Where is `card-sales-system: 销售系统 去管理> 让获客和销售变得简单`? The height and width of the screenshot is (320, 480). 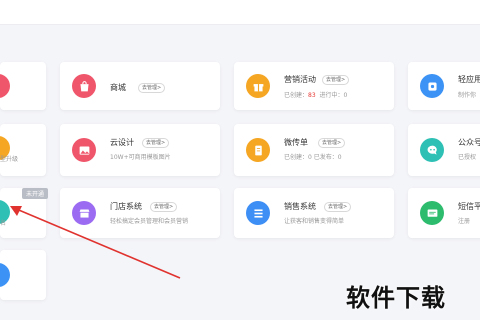
card-sales-system: 销售系统 去管理> 让获客和销售变得简单 is located at coordinates (314, 213).